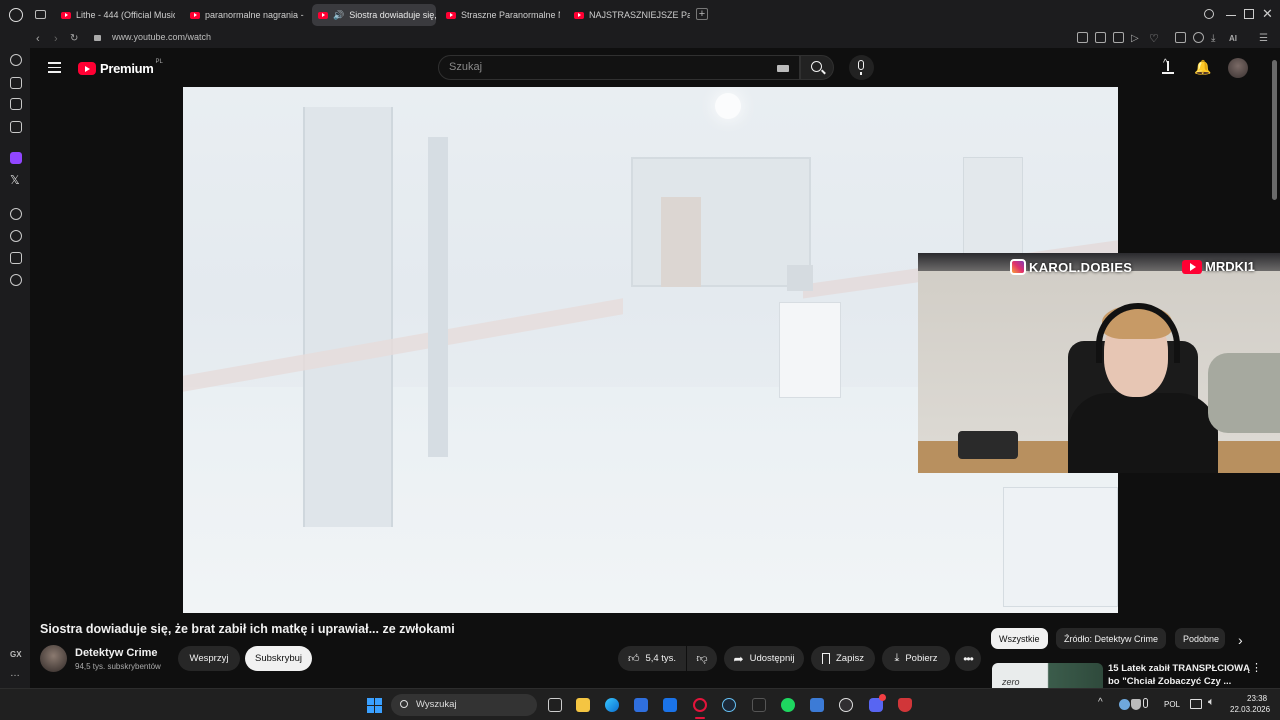 This screenshot has height=720, width=1280. What do you see at coordinates (1256, 668) in the screenshot?
I see `recommended-more-icon: ⋮` at bounding box center [1256, 668].